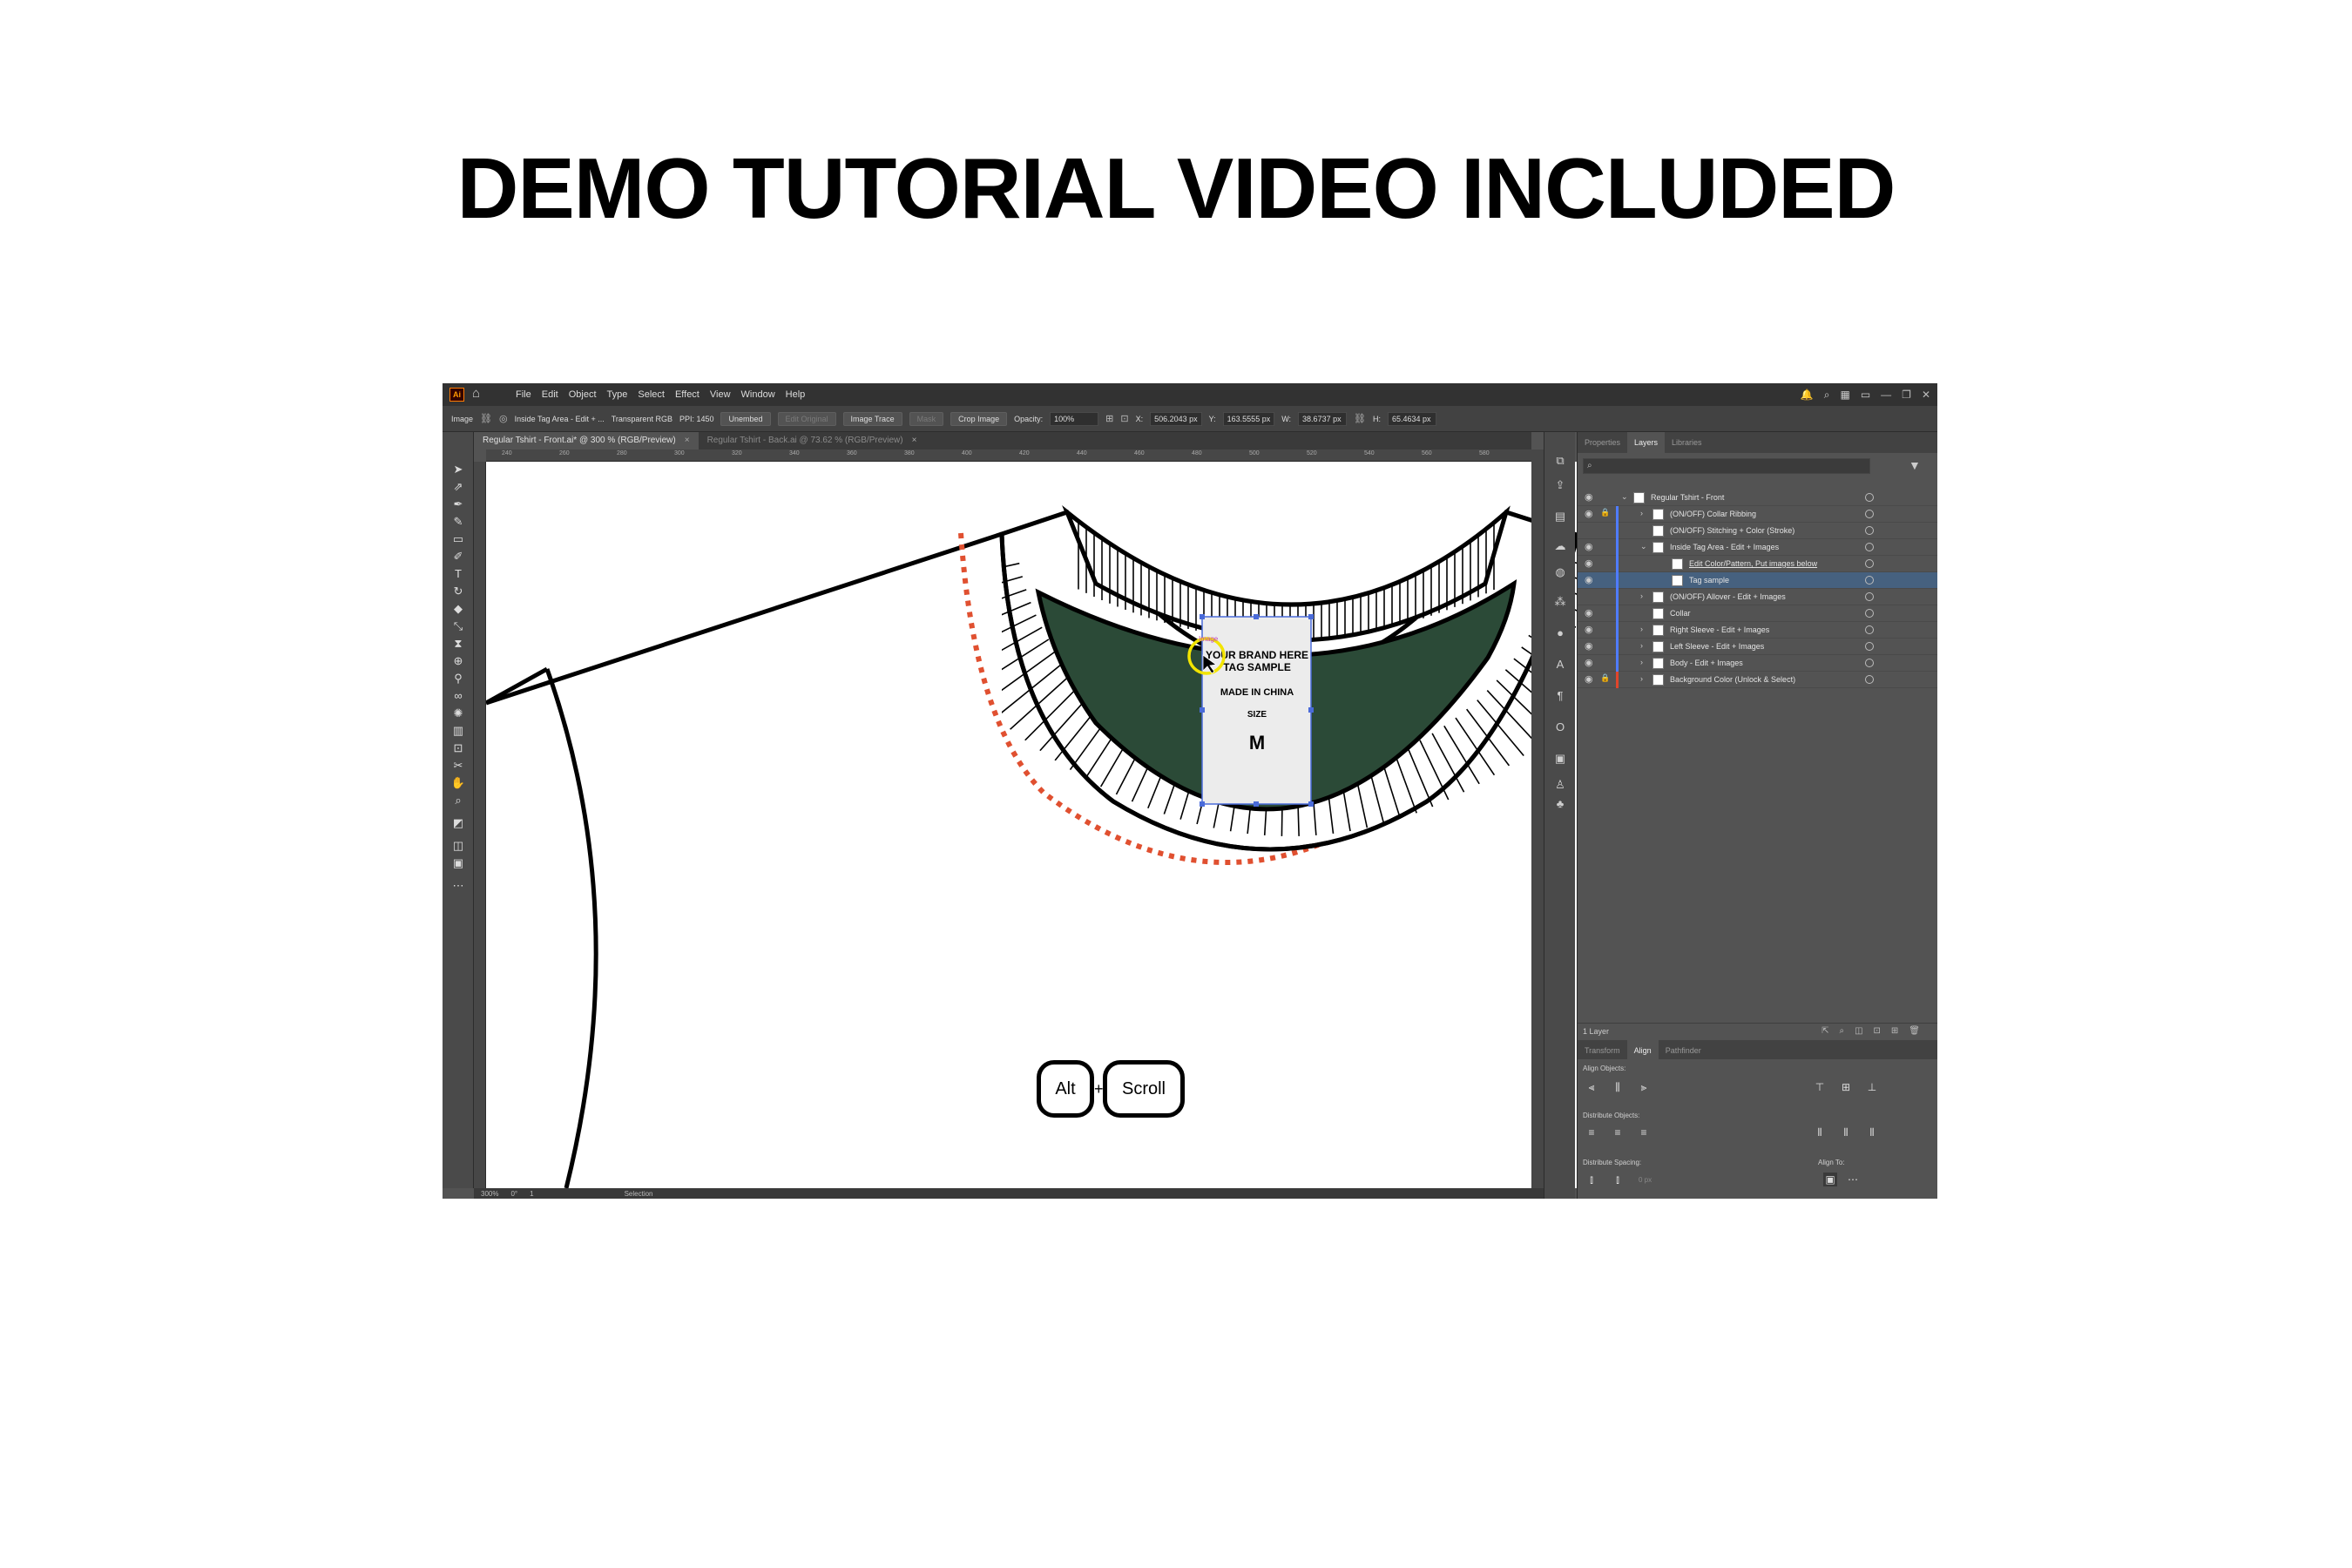  What do you see at coordinates (1645, 1180) in the screenshot?
I see `spacing-value: 0 px` at bounding box center [1645, 1180].